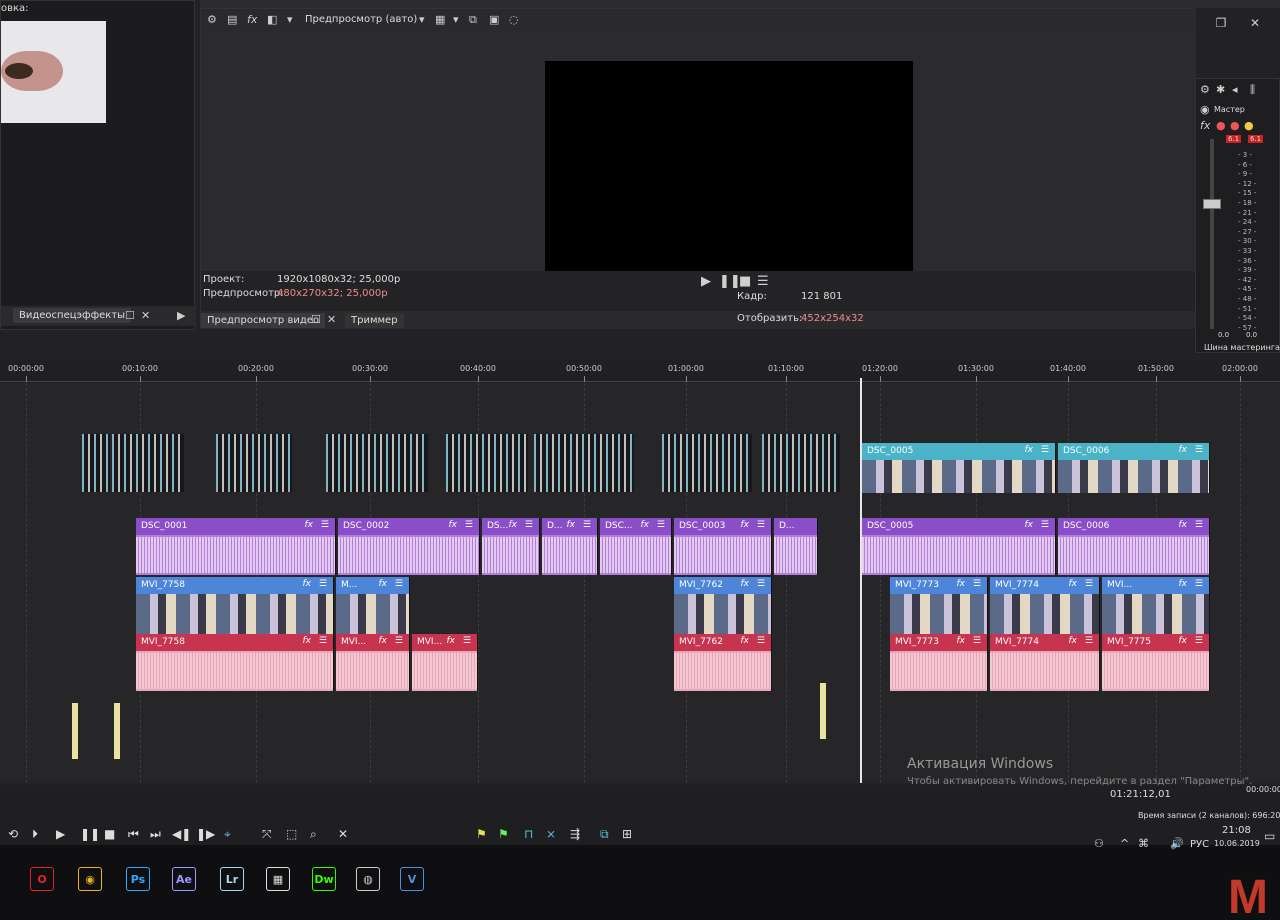  I want to click on network-icon: ⌘, so click(1143, 843).